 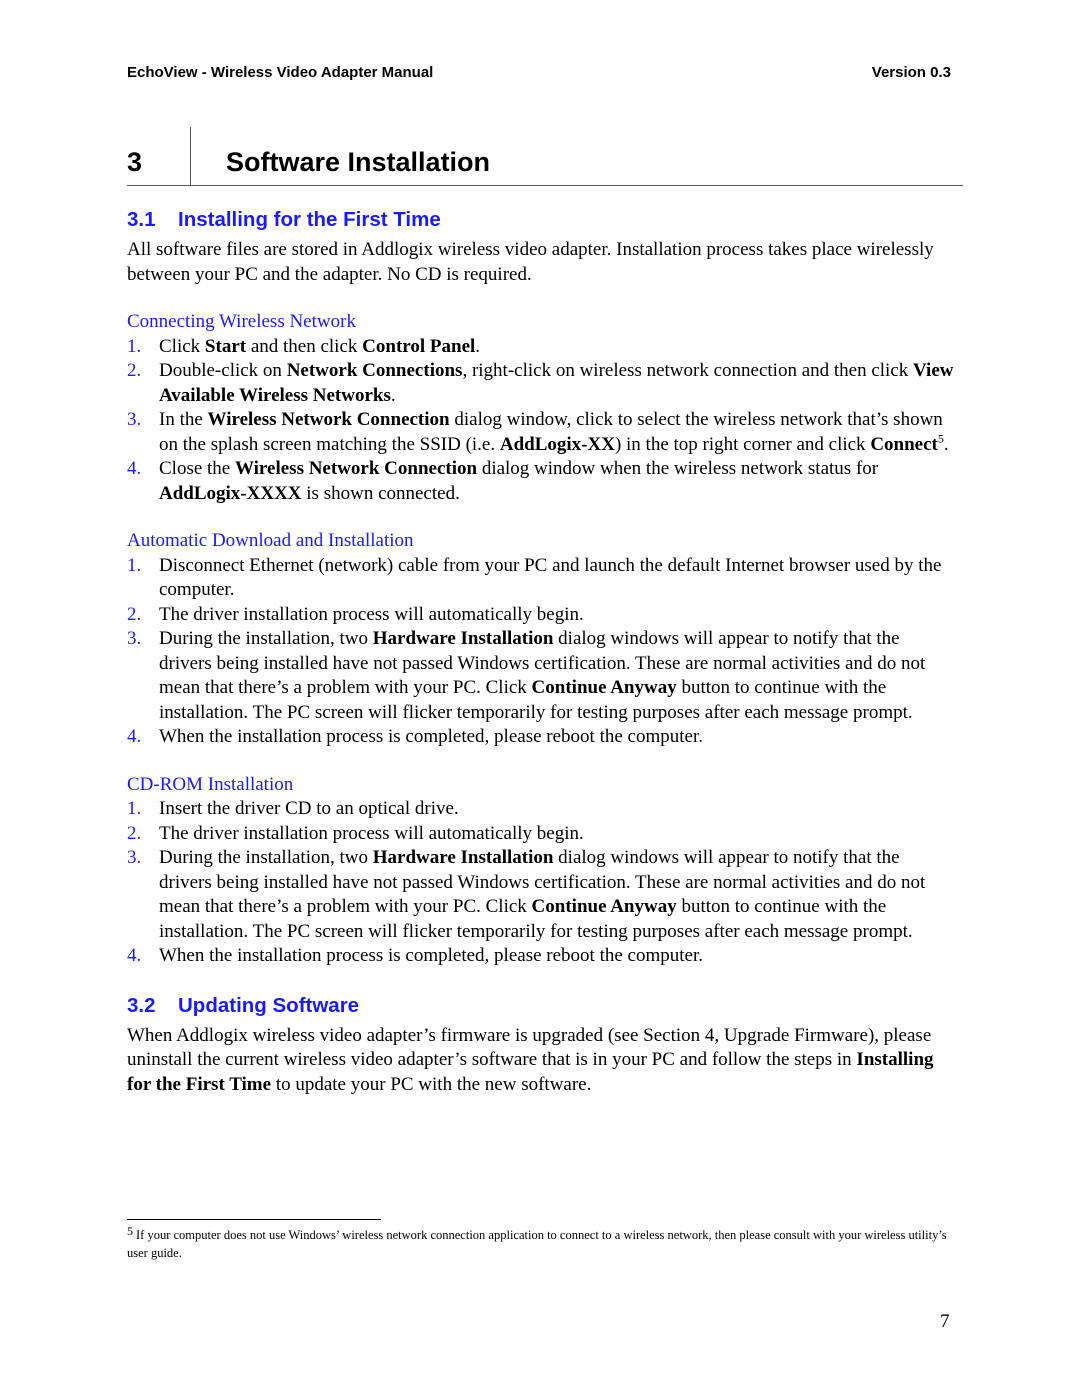 What do you see at coordinates (241, 321) in the screenshot?
I see `subsection-heading: Connecting Wireless Network` at bounding box center [241, 321].